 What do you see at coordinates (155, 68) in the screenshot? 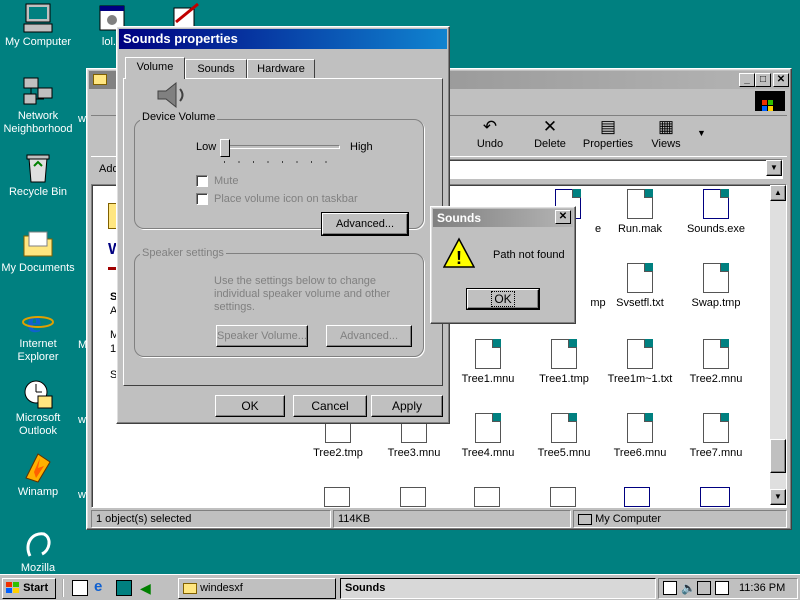
I see `tab-volume: Volume` at bounding box center [155, 68].